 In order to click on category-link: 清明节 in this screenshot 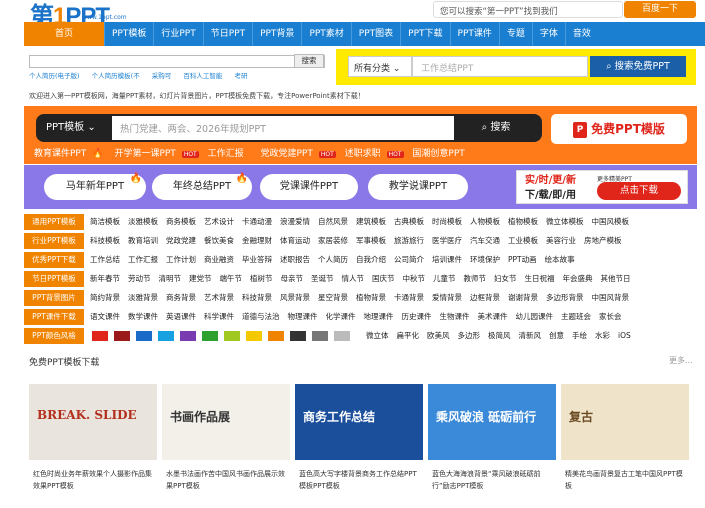, I will do `click(170, 278)`.